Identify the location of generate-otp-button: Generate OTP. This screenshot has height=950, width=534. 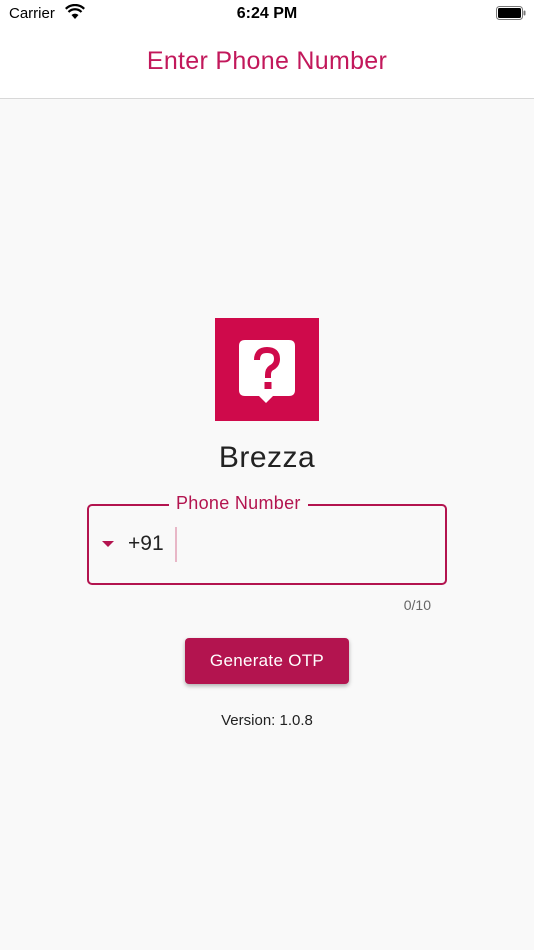
(267, 661).